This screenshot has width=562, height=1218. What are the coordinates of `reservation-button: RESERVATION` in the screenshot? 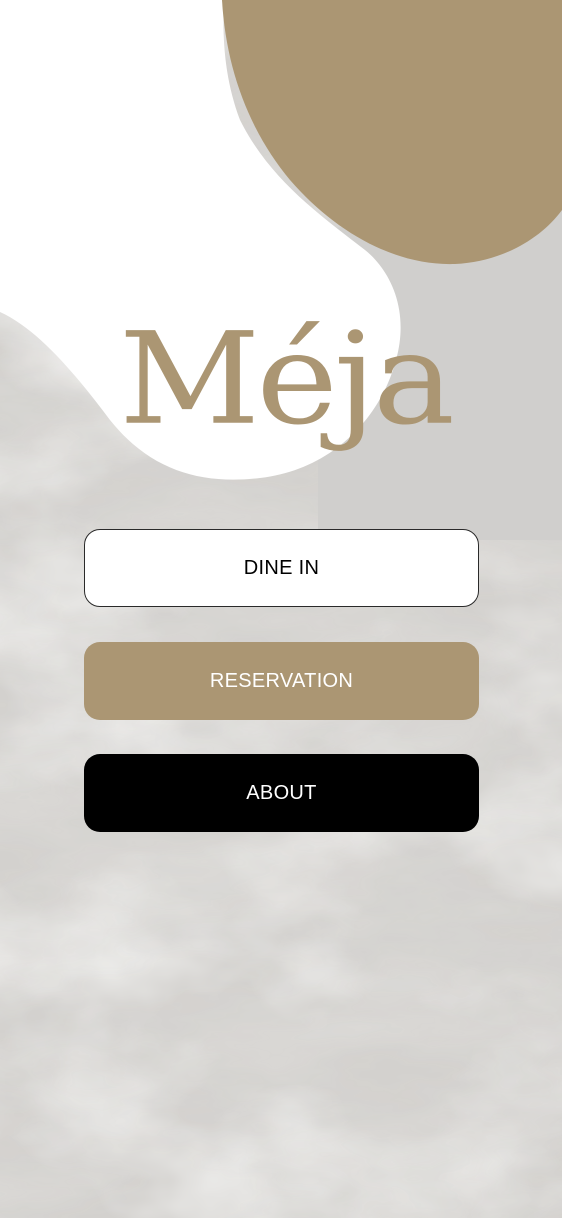 It's located at (281, 681).